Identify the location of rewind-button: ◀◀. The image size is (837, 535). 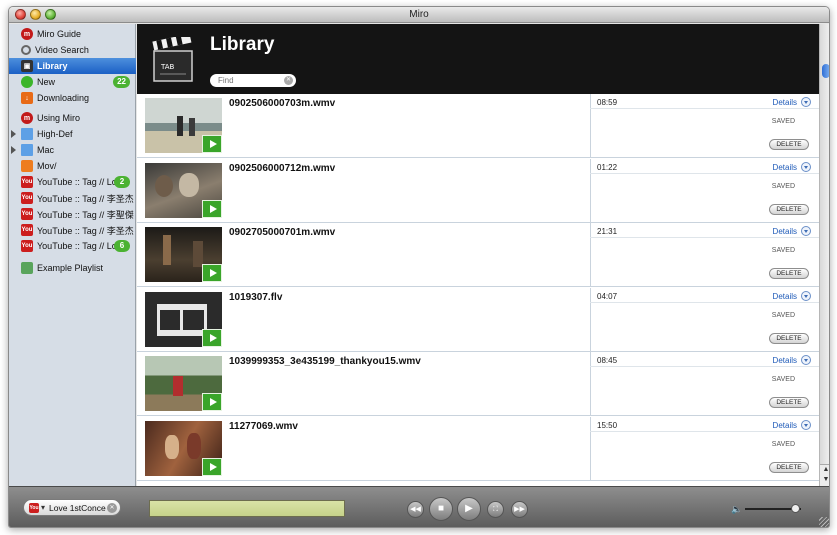
(415, 509).